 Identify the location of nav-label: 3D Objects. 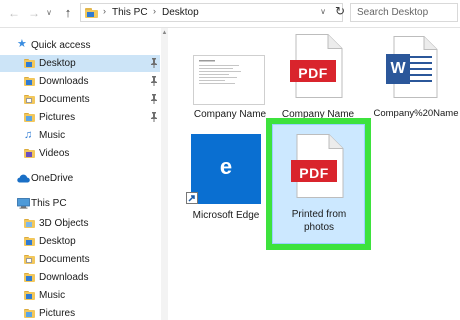
(64, 223).